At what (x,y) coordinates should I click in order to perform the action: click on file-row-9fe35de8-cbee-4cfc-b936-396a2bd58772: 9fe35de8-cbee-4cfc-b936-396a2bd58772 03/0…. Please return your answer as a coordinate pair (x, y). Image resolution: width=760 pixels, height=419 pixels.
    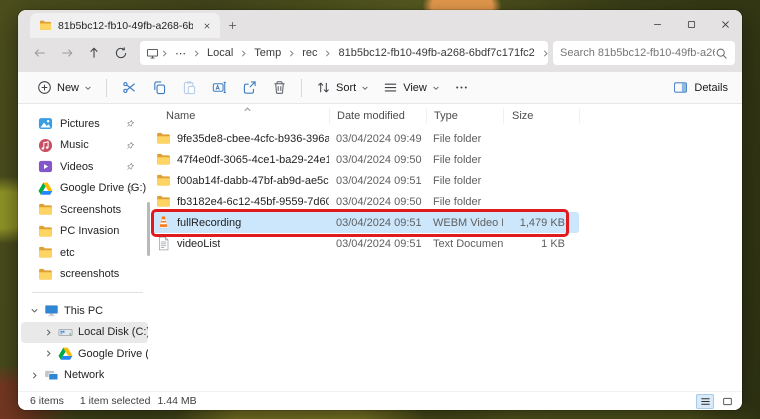
    Looking at the image, I should click on (365, 138).